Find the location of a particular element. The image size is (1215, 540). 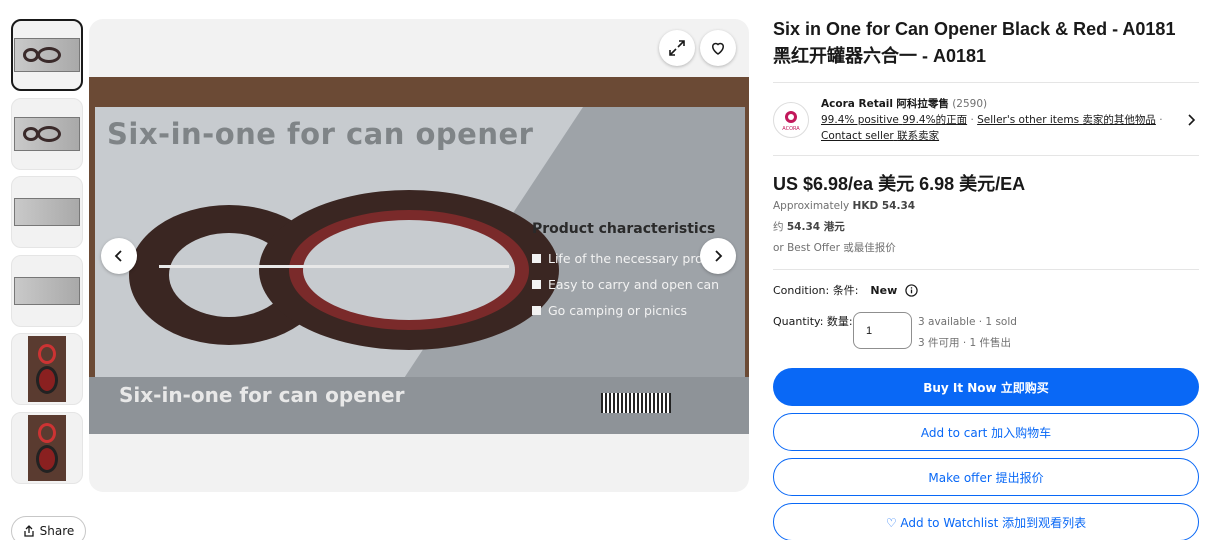

can-opener-graphic is located at coordinates (344, 270).